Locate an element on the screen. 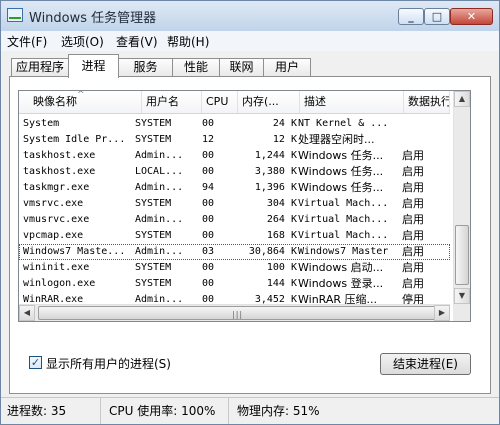 This screenshot has height=425, width=500. close-icon: ✕ is located at coordinates (471, 16).